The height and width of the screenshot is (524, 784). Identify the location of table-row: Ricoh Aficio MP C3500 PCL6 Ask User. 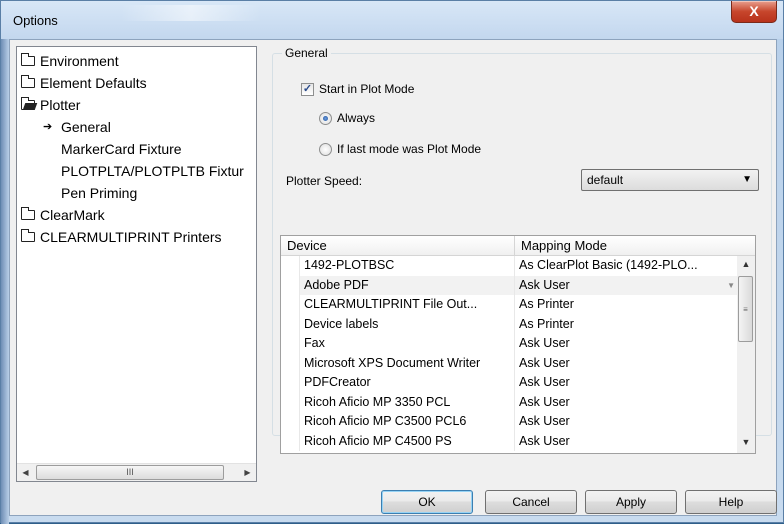
(510, 422).